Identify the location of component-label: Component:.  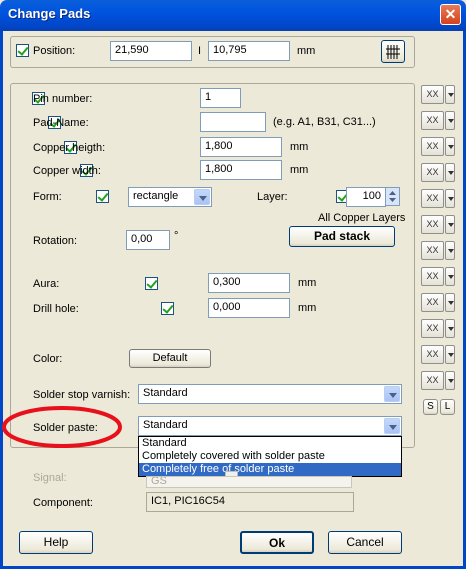
(63, 503).